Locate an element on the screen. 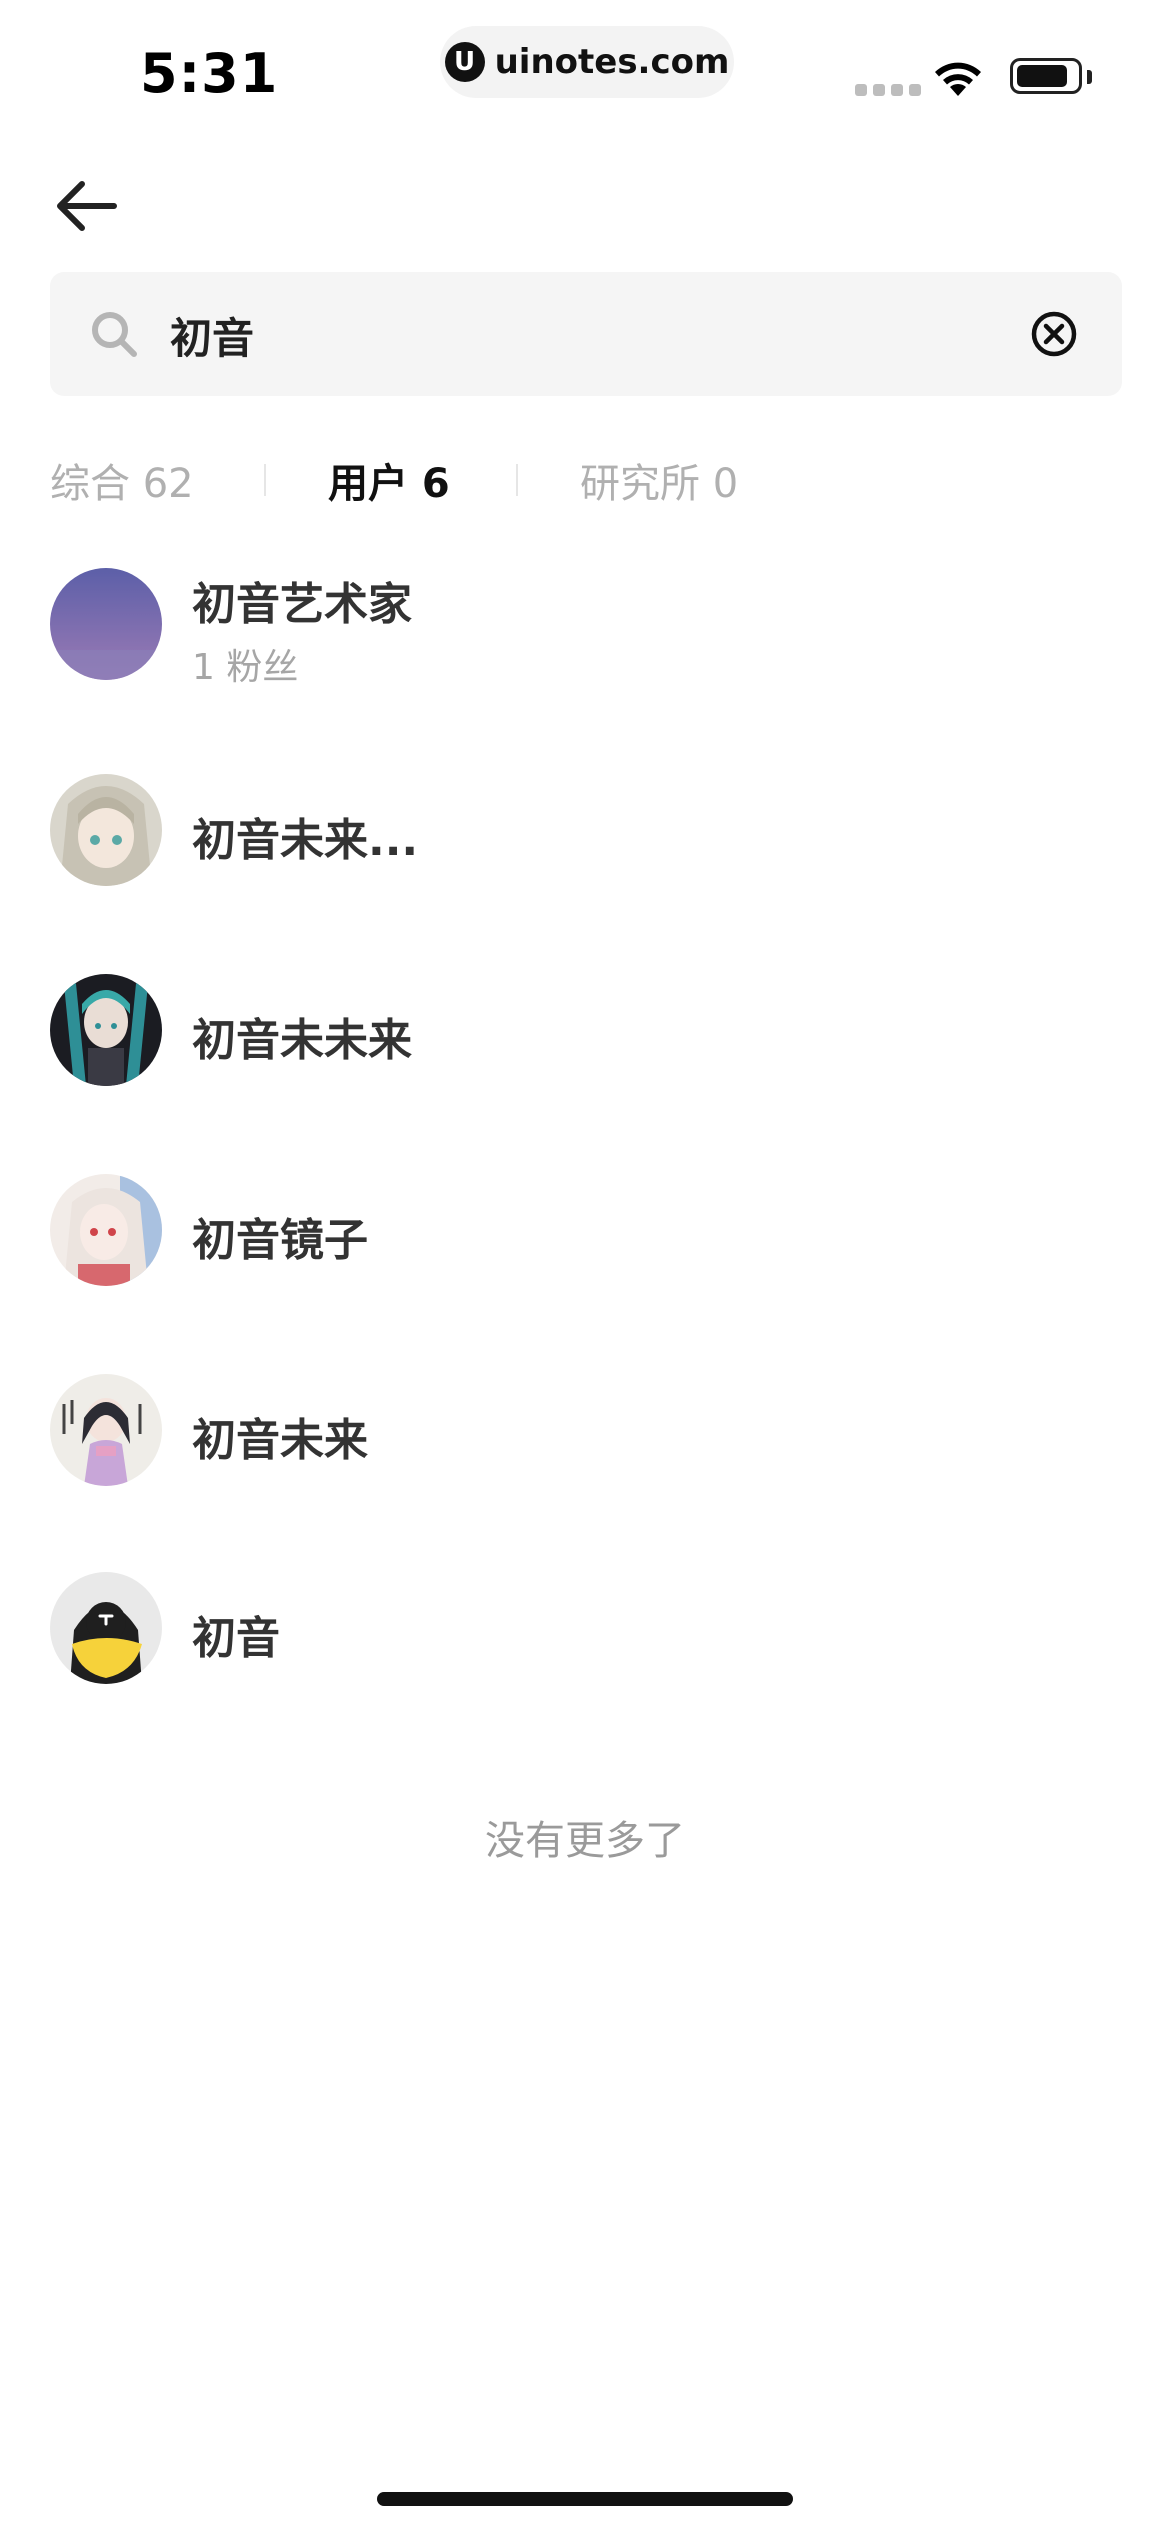  user-item: 初音 is located at coordinates (585, 1642).